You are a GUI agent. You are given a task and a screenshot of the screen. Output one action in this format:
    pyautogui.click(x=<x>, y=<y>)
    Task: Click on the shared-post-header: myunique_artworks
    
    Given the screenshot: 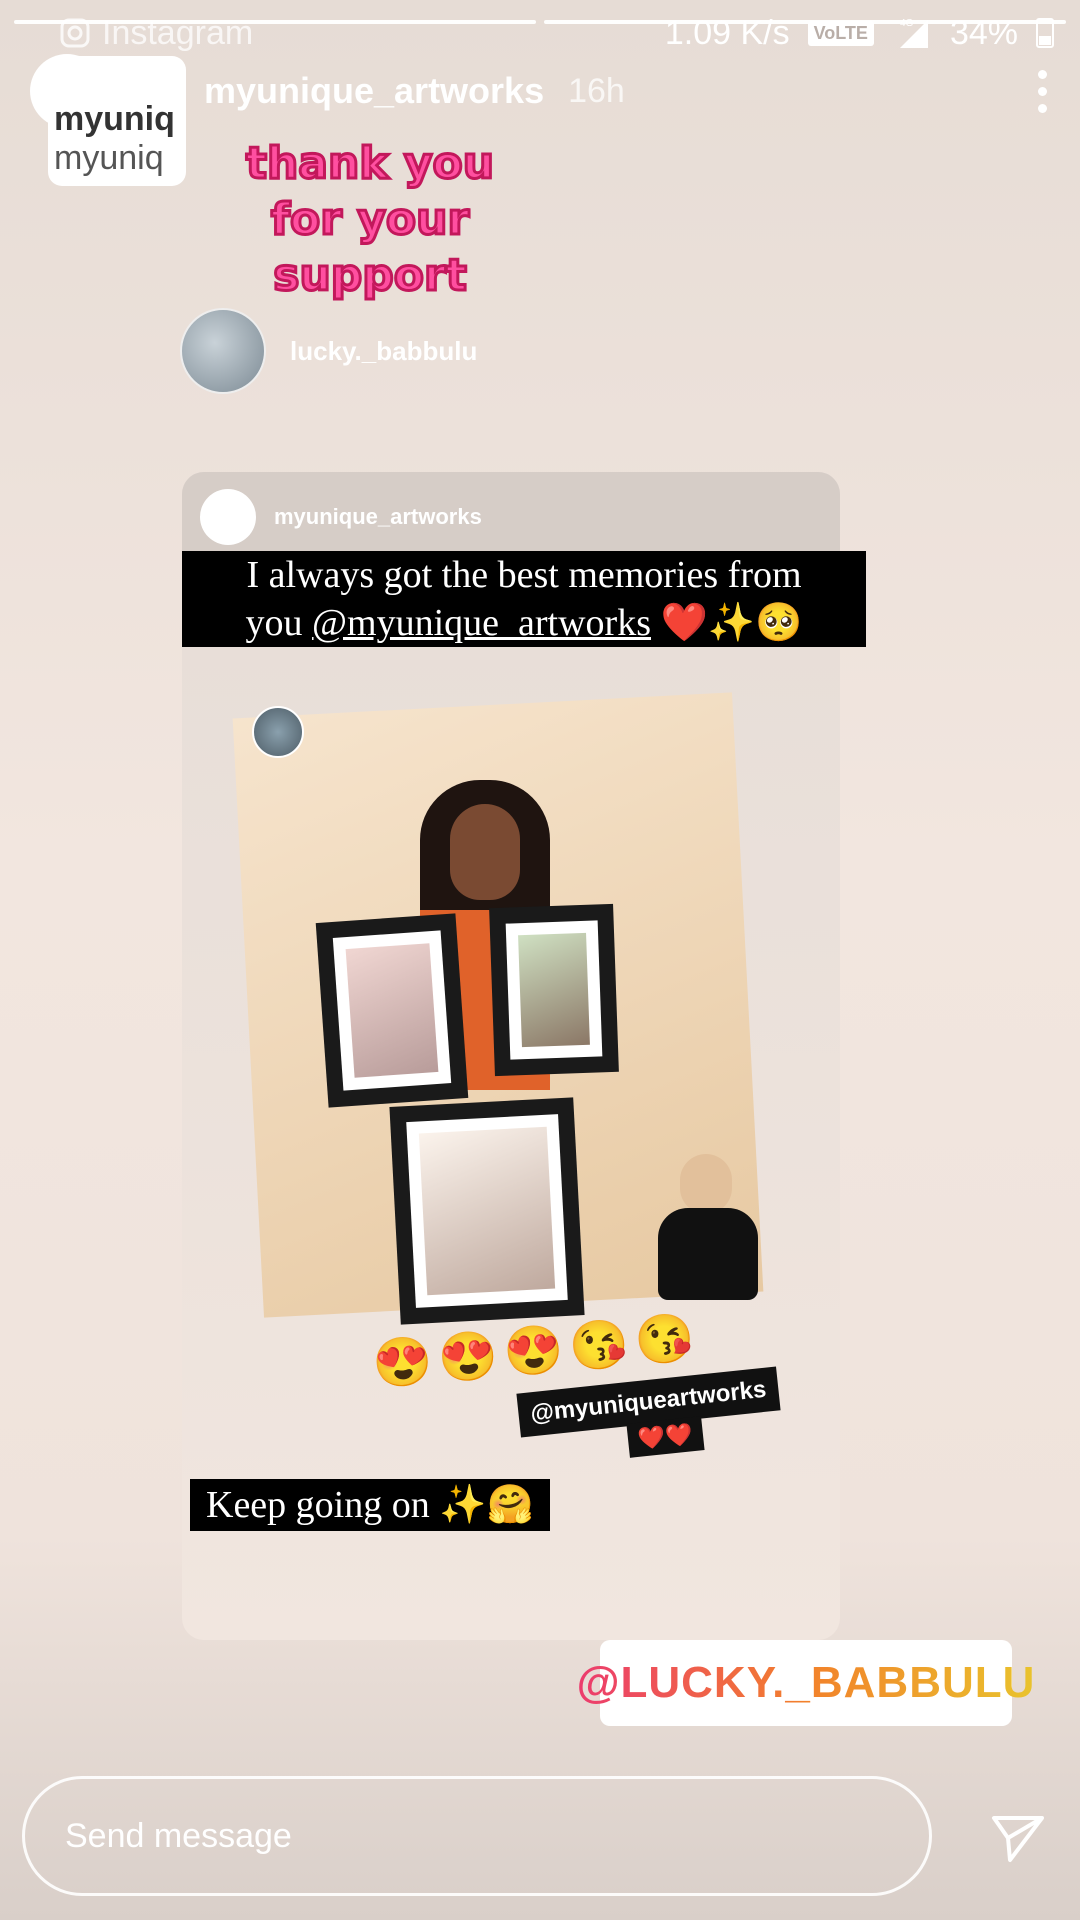 What is the action you would take?
    pyautogui.click(x=511, y=517)
    